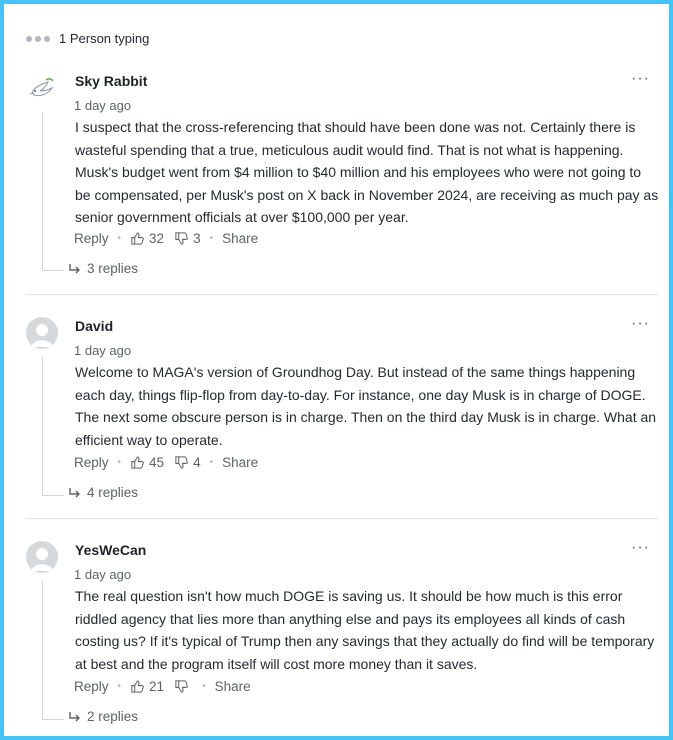  I want to click on comment-actions: Reply • 32 3 • Share, so click(166, 238).